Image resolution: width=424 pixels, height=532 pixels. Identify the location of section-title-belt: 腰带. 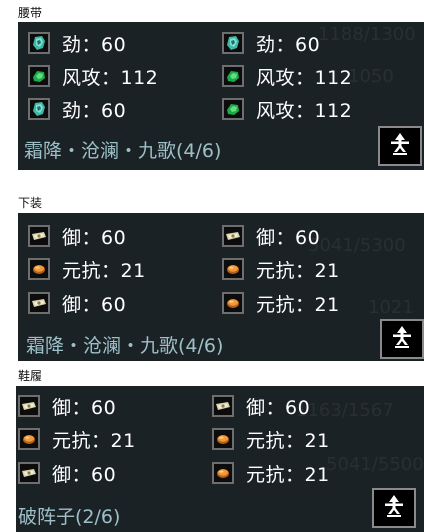
(30, 13).